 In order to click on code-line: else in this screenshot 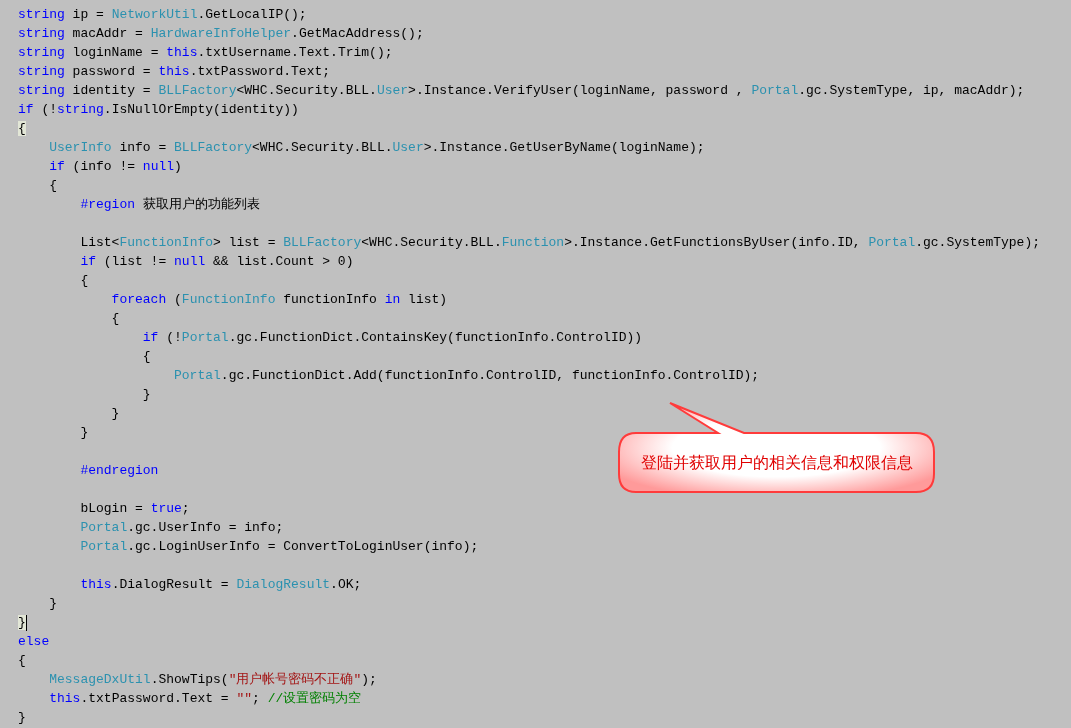, I will do `click(34, 642)`.